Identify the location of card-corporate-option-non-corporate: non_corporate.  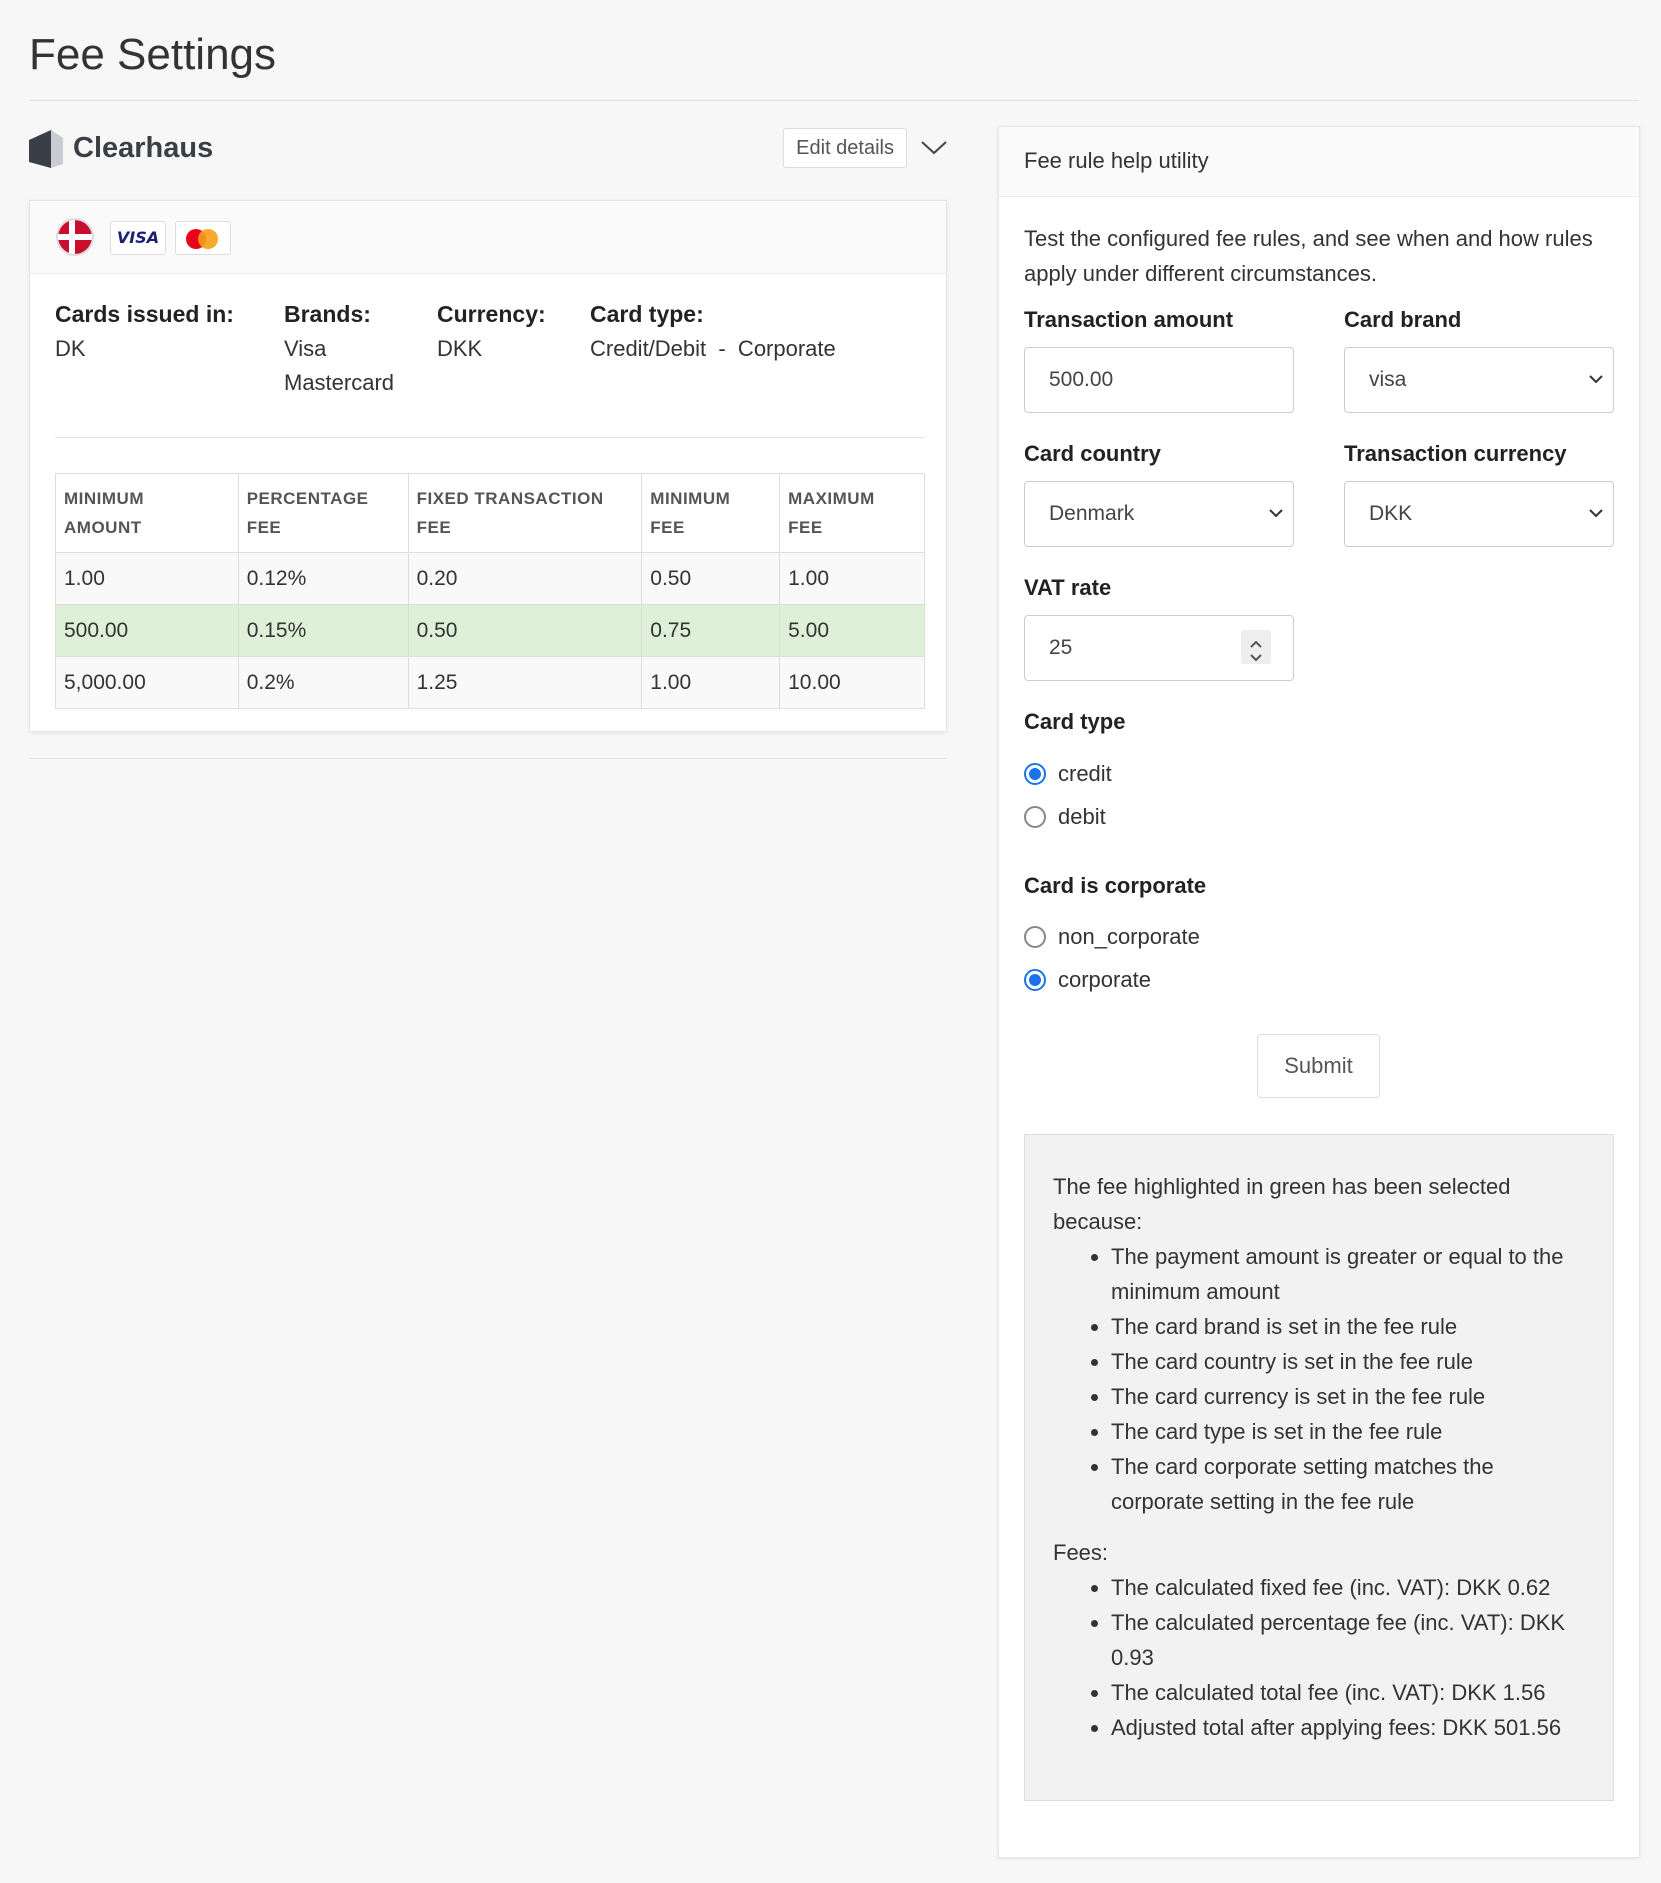
(1112, 937).